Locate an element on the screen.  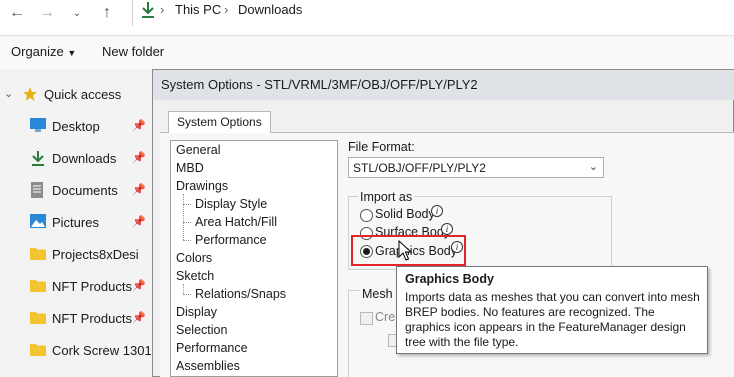
import-as-label: Import as is located at coordinates (386, 197).